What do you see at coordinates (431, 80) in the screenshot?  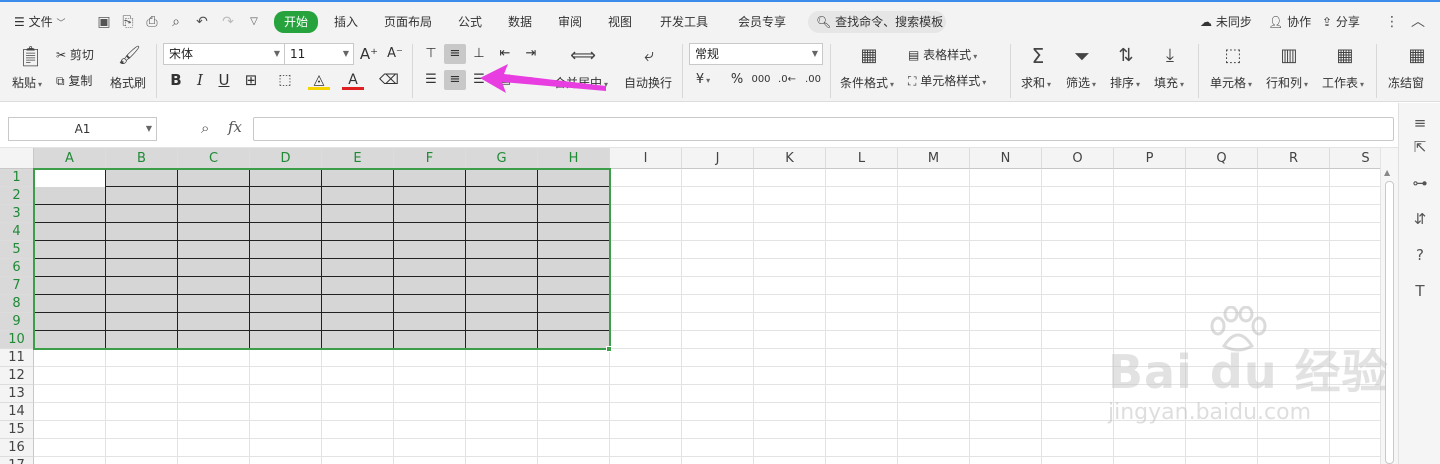 I see `align-left-icon: ☰` at bounding box center [431, 80].